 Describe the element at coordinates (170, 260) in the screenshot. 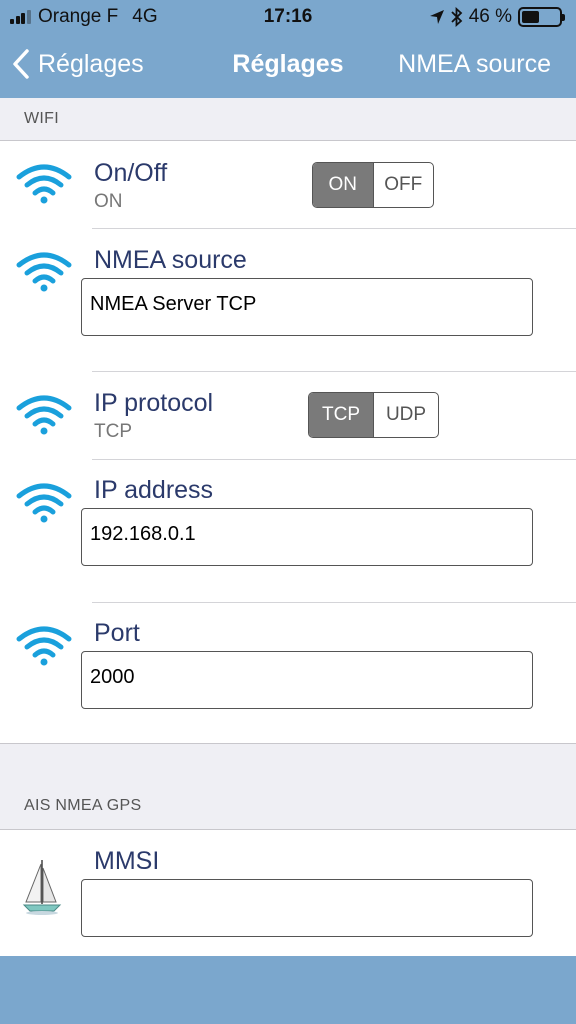

I see `nmea-source-title: NMEA source` at that location.